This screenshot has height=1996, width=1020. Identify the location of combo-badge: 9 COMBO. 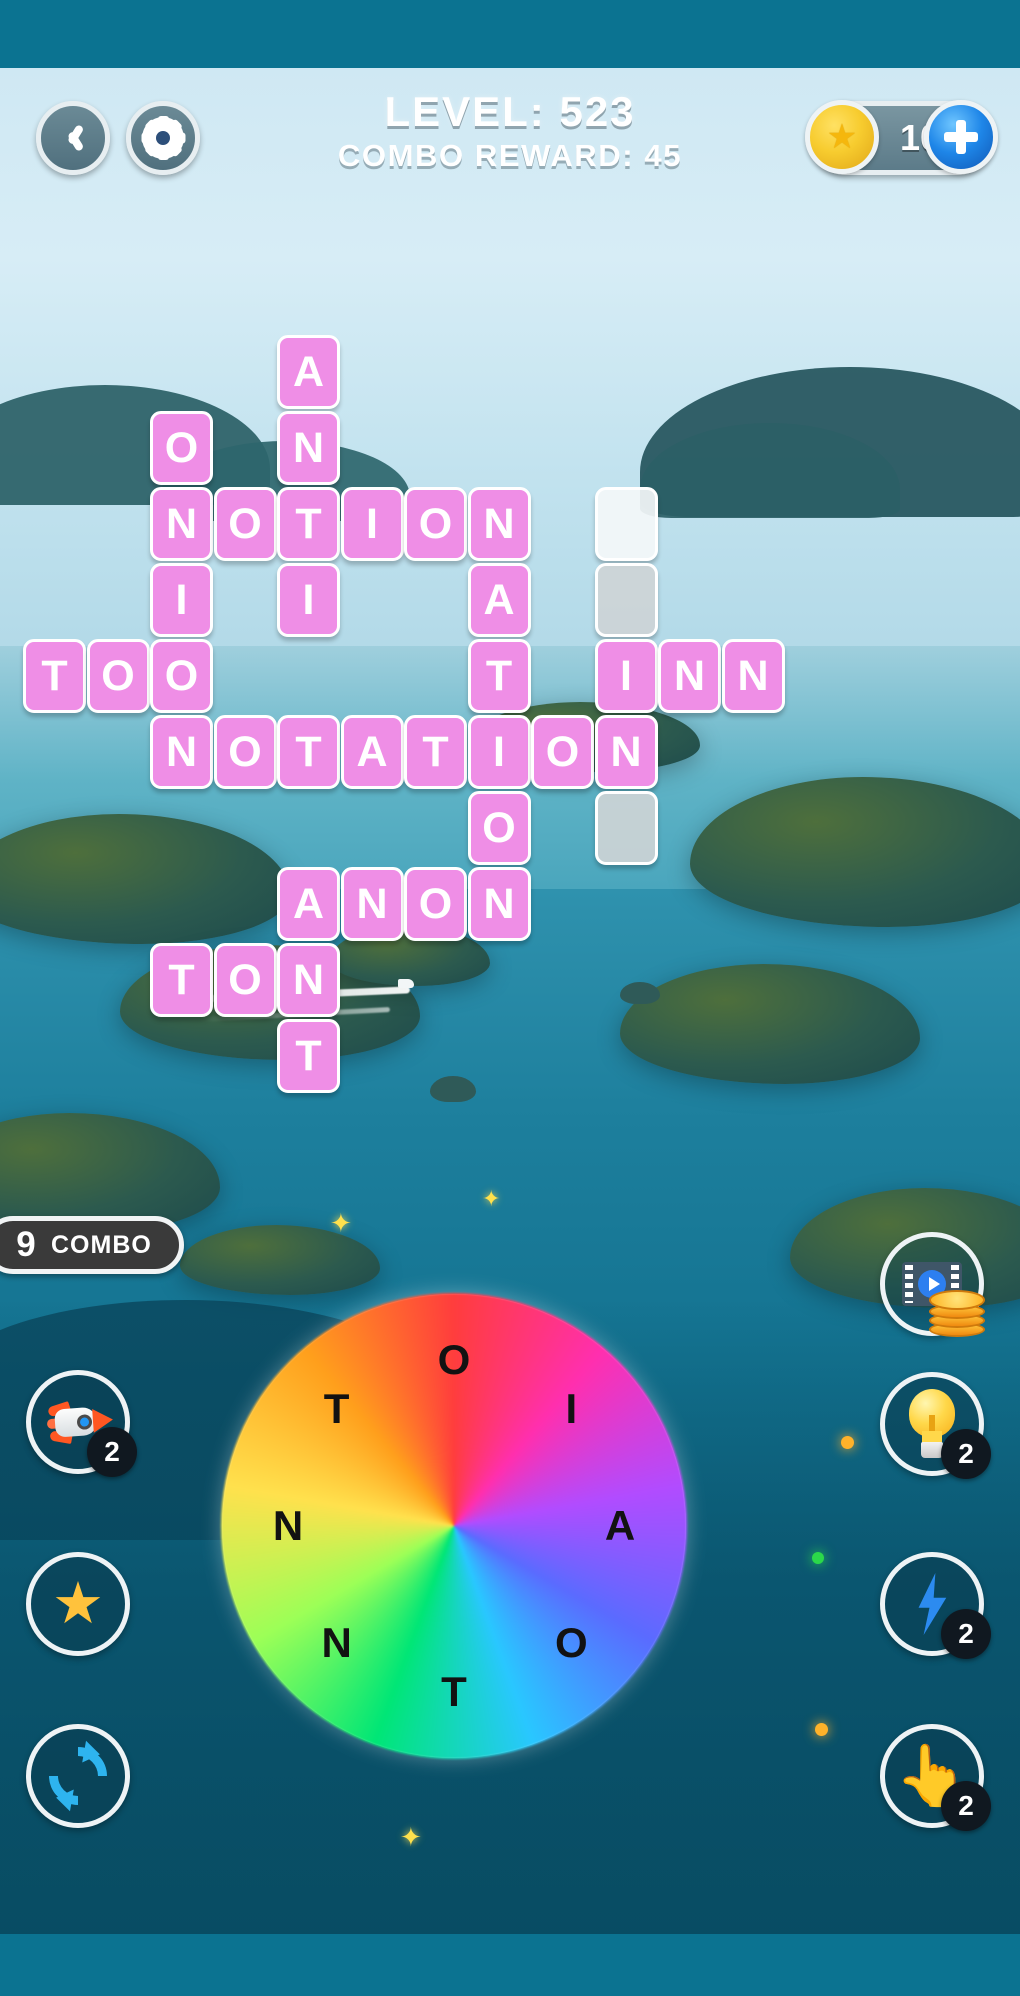
(92, 1245).